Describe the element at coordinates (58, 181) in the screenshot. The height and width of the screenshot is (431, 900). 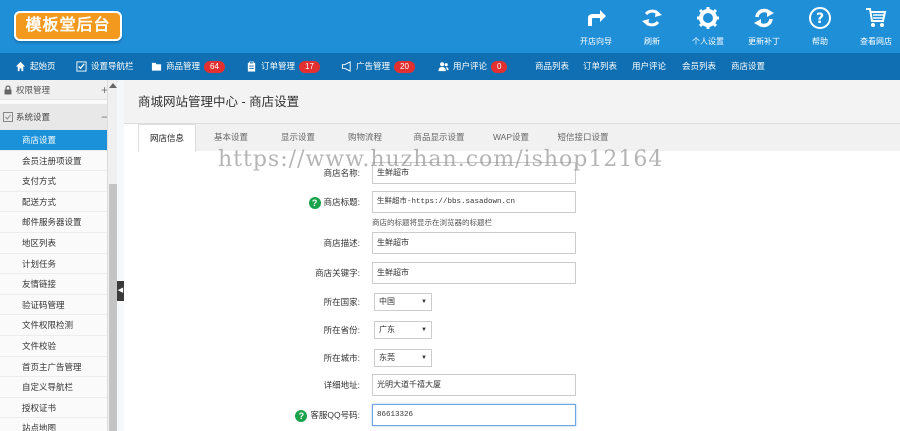
I see `sidebar-item-payment: 支付方式` at that location.